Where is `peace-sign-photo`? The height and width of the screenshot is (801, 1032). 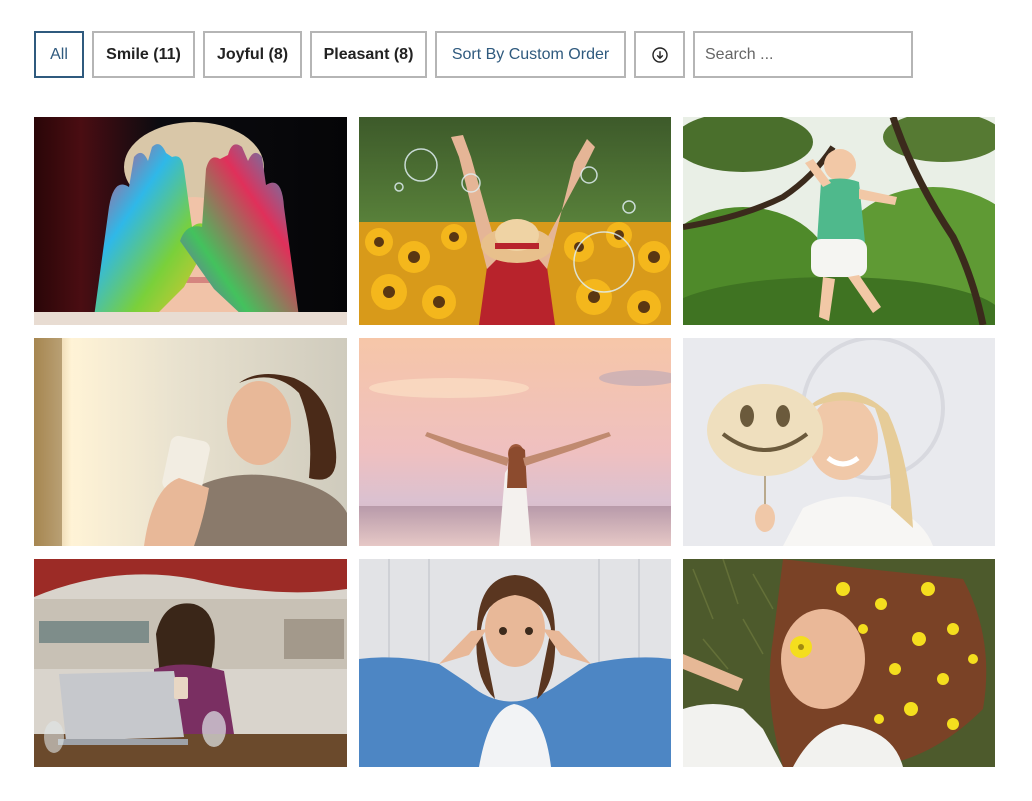
peace-sign-photo is located at coordinates (515, 663).